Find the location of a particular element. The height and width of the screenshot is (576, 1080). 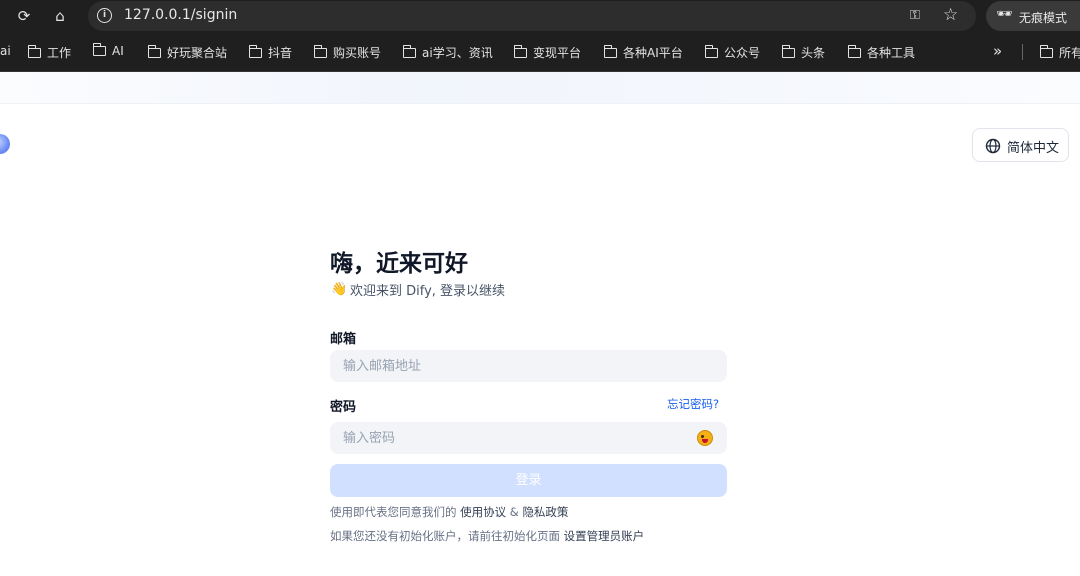

home-icon: ⌂ is located at coordinates (60, 16).